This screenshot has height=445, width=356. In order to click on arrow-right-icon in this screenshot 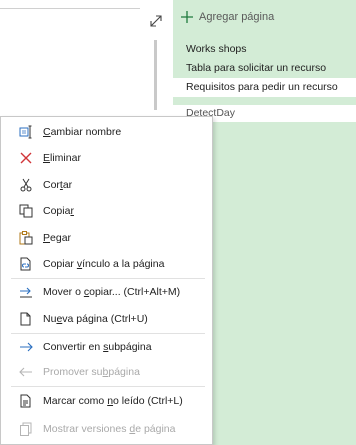, I will do `click(26, 347)`.